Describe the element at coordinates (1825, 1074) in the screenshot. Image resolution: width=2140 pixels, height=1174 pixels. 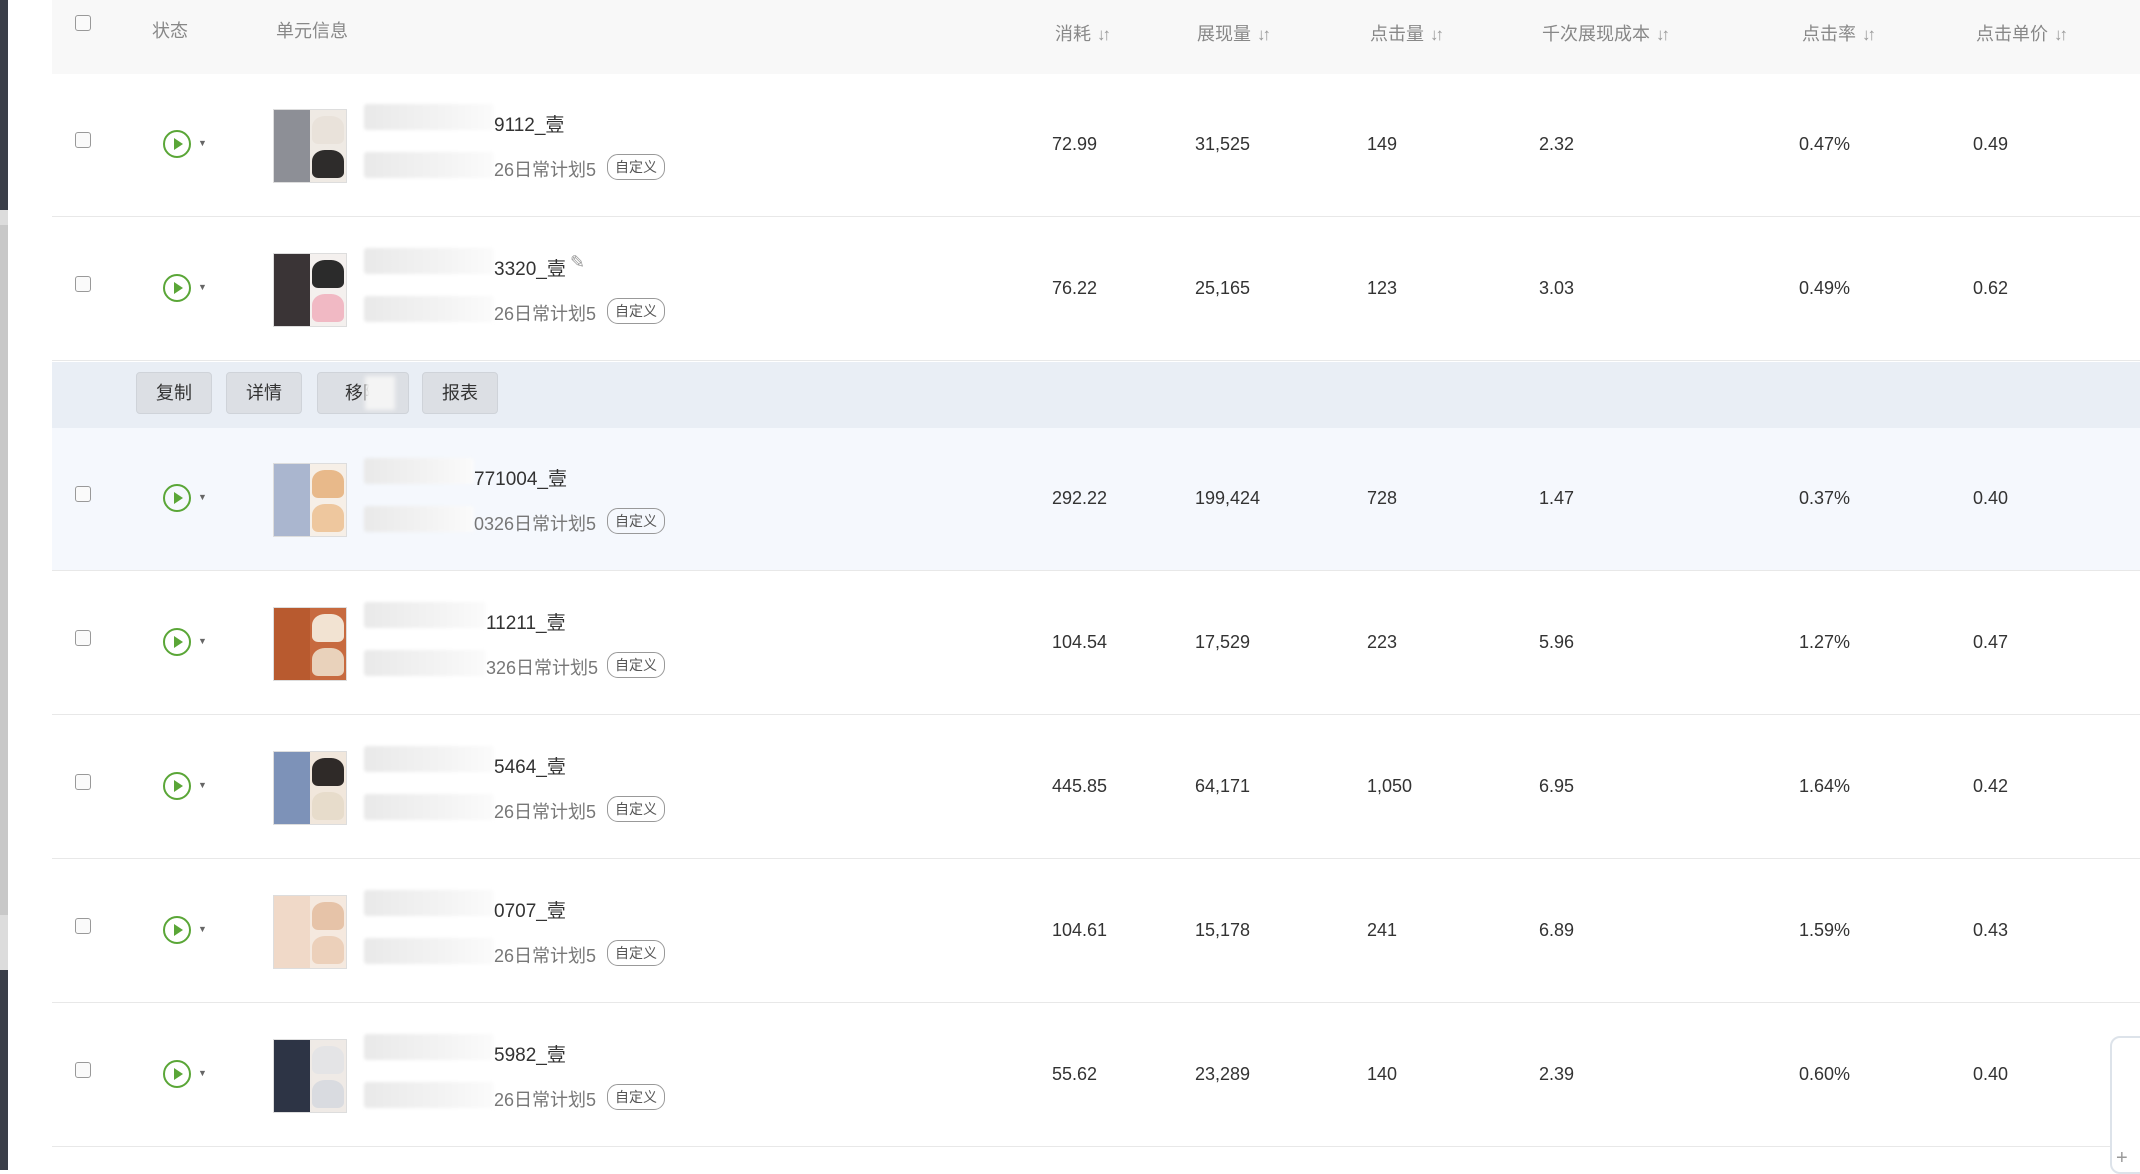
I see `ctr-value: 0.60%` at that location.